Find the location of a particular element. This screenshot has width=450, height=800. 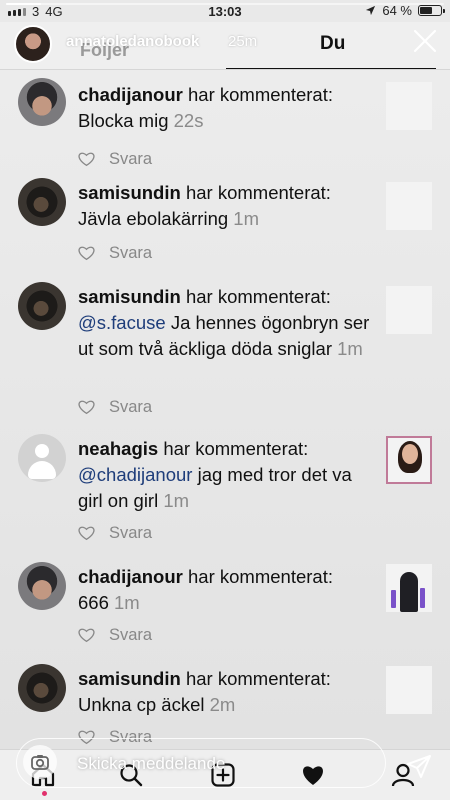

notification-text: chadijanour har kommenterat: 666 1m is located at coordinates (228, 590).